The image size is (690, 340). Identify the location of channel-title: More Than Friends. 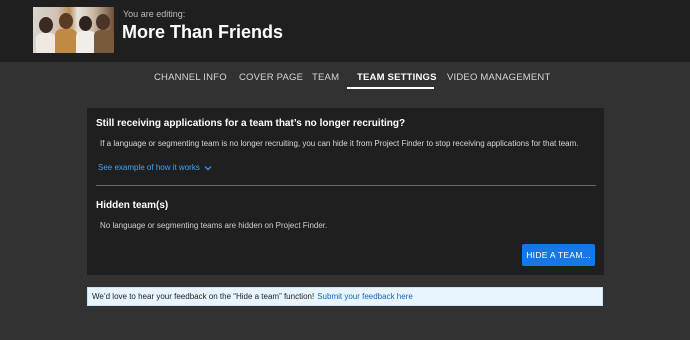
(203, 32).